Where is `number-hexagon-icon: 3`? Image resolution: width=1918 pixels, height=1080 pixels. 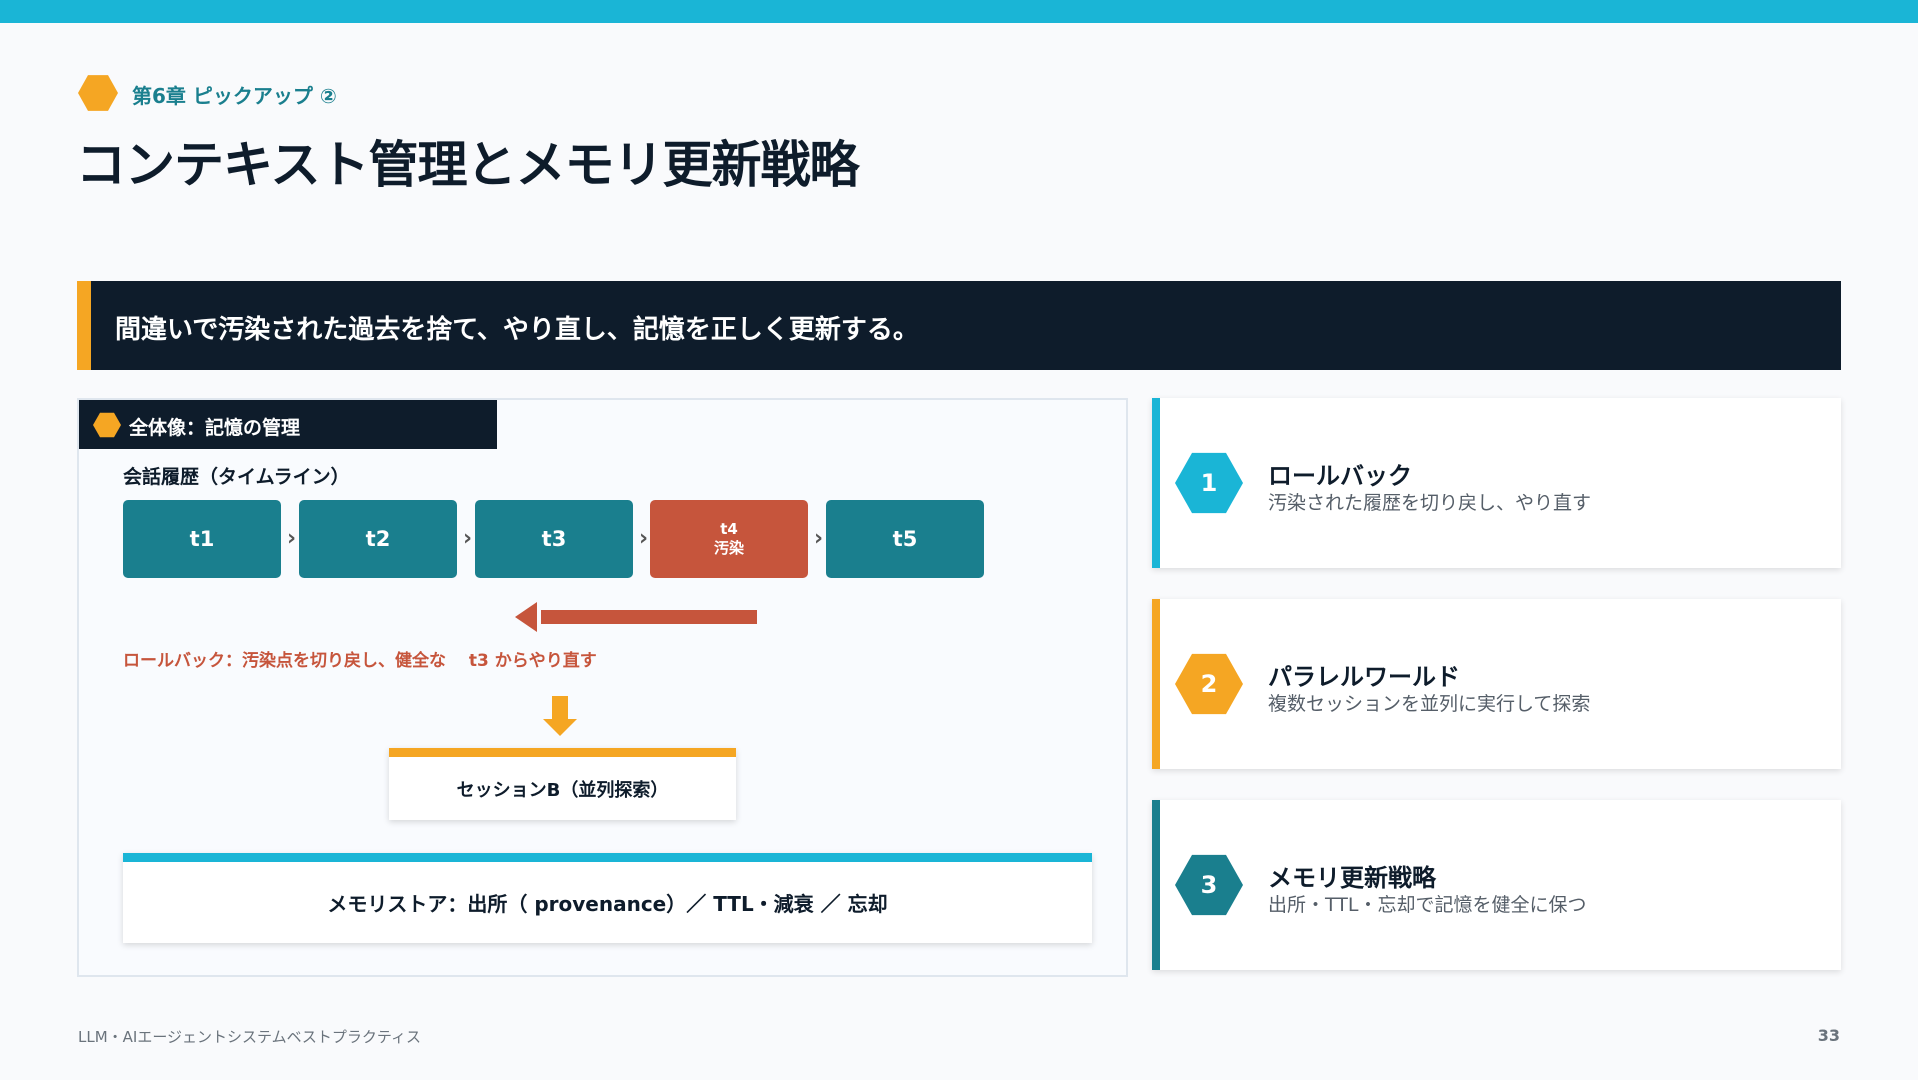 number-hexagon-icon: 3 is located at coordinates (1209, 885).